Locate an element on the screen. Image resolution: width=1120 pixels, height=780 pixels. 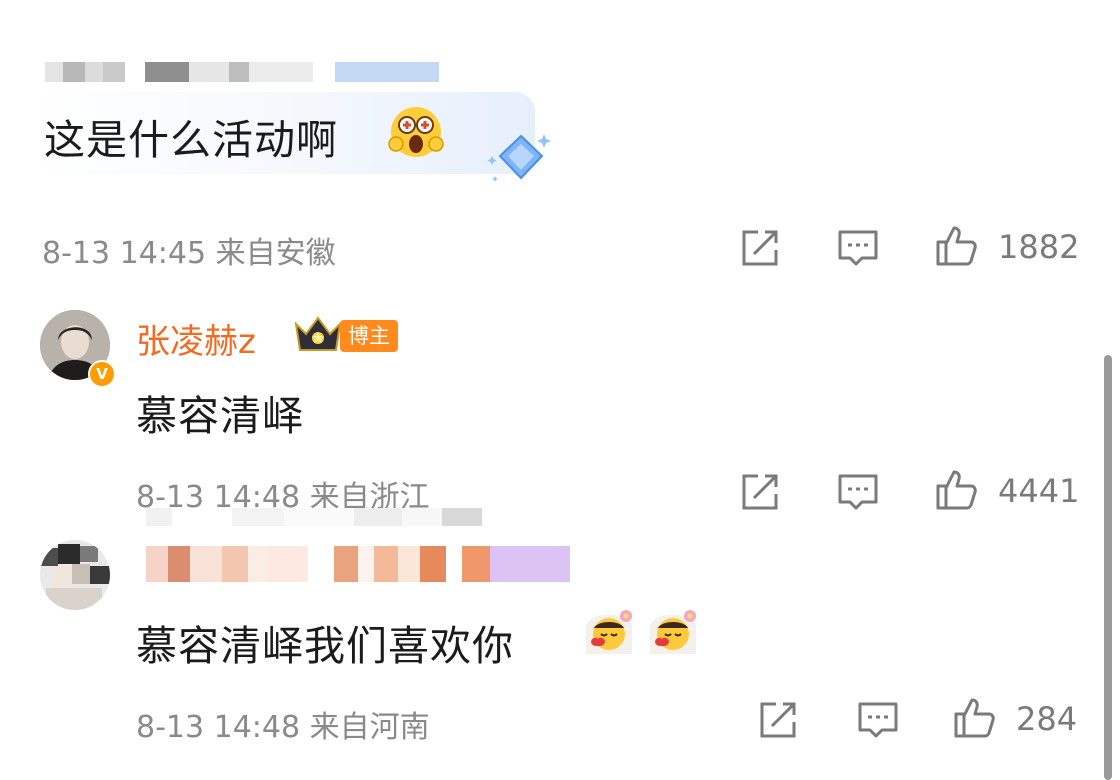
comment-date: 8-13 14:48 is located at coordinates (218, 727).